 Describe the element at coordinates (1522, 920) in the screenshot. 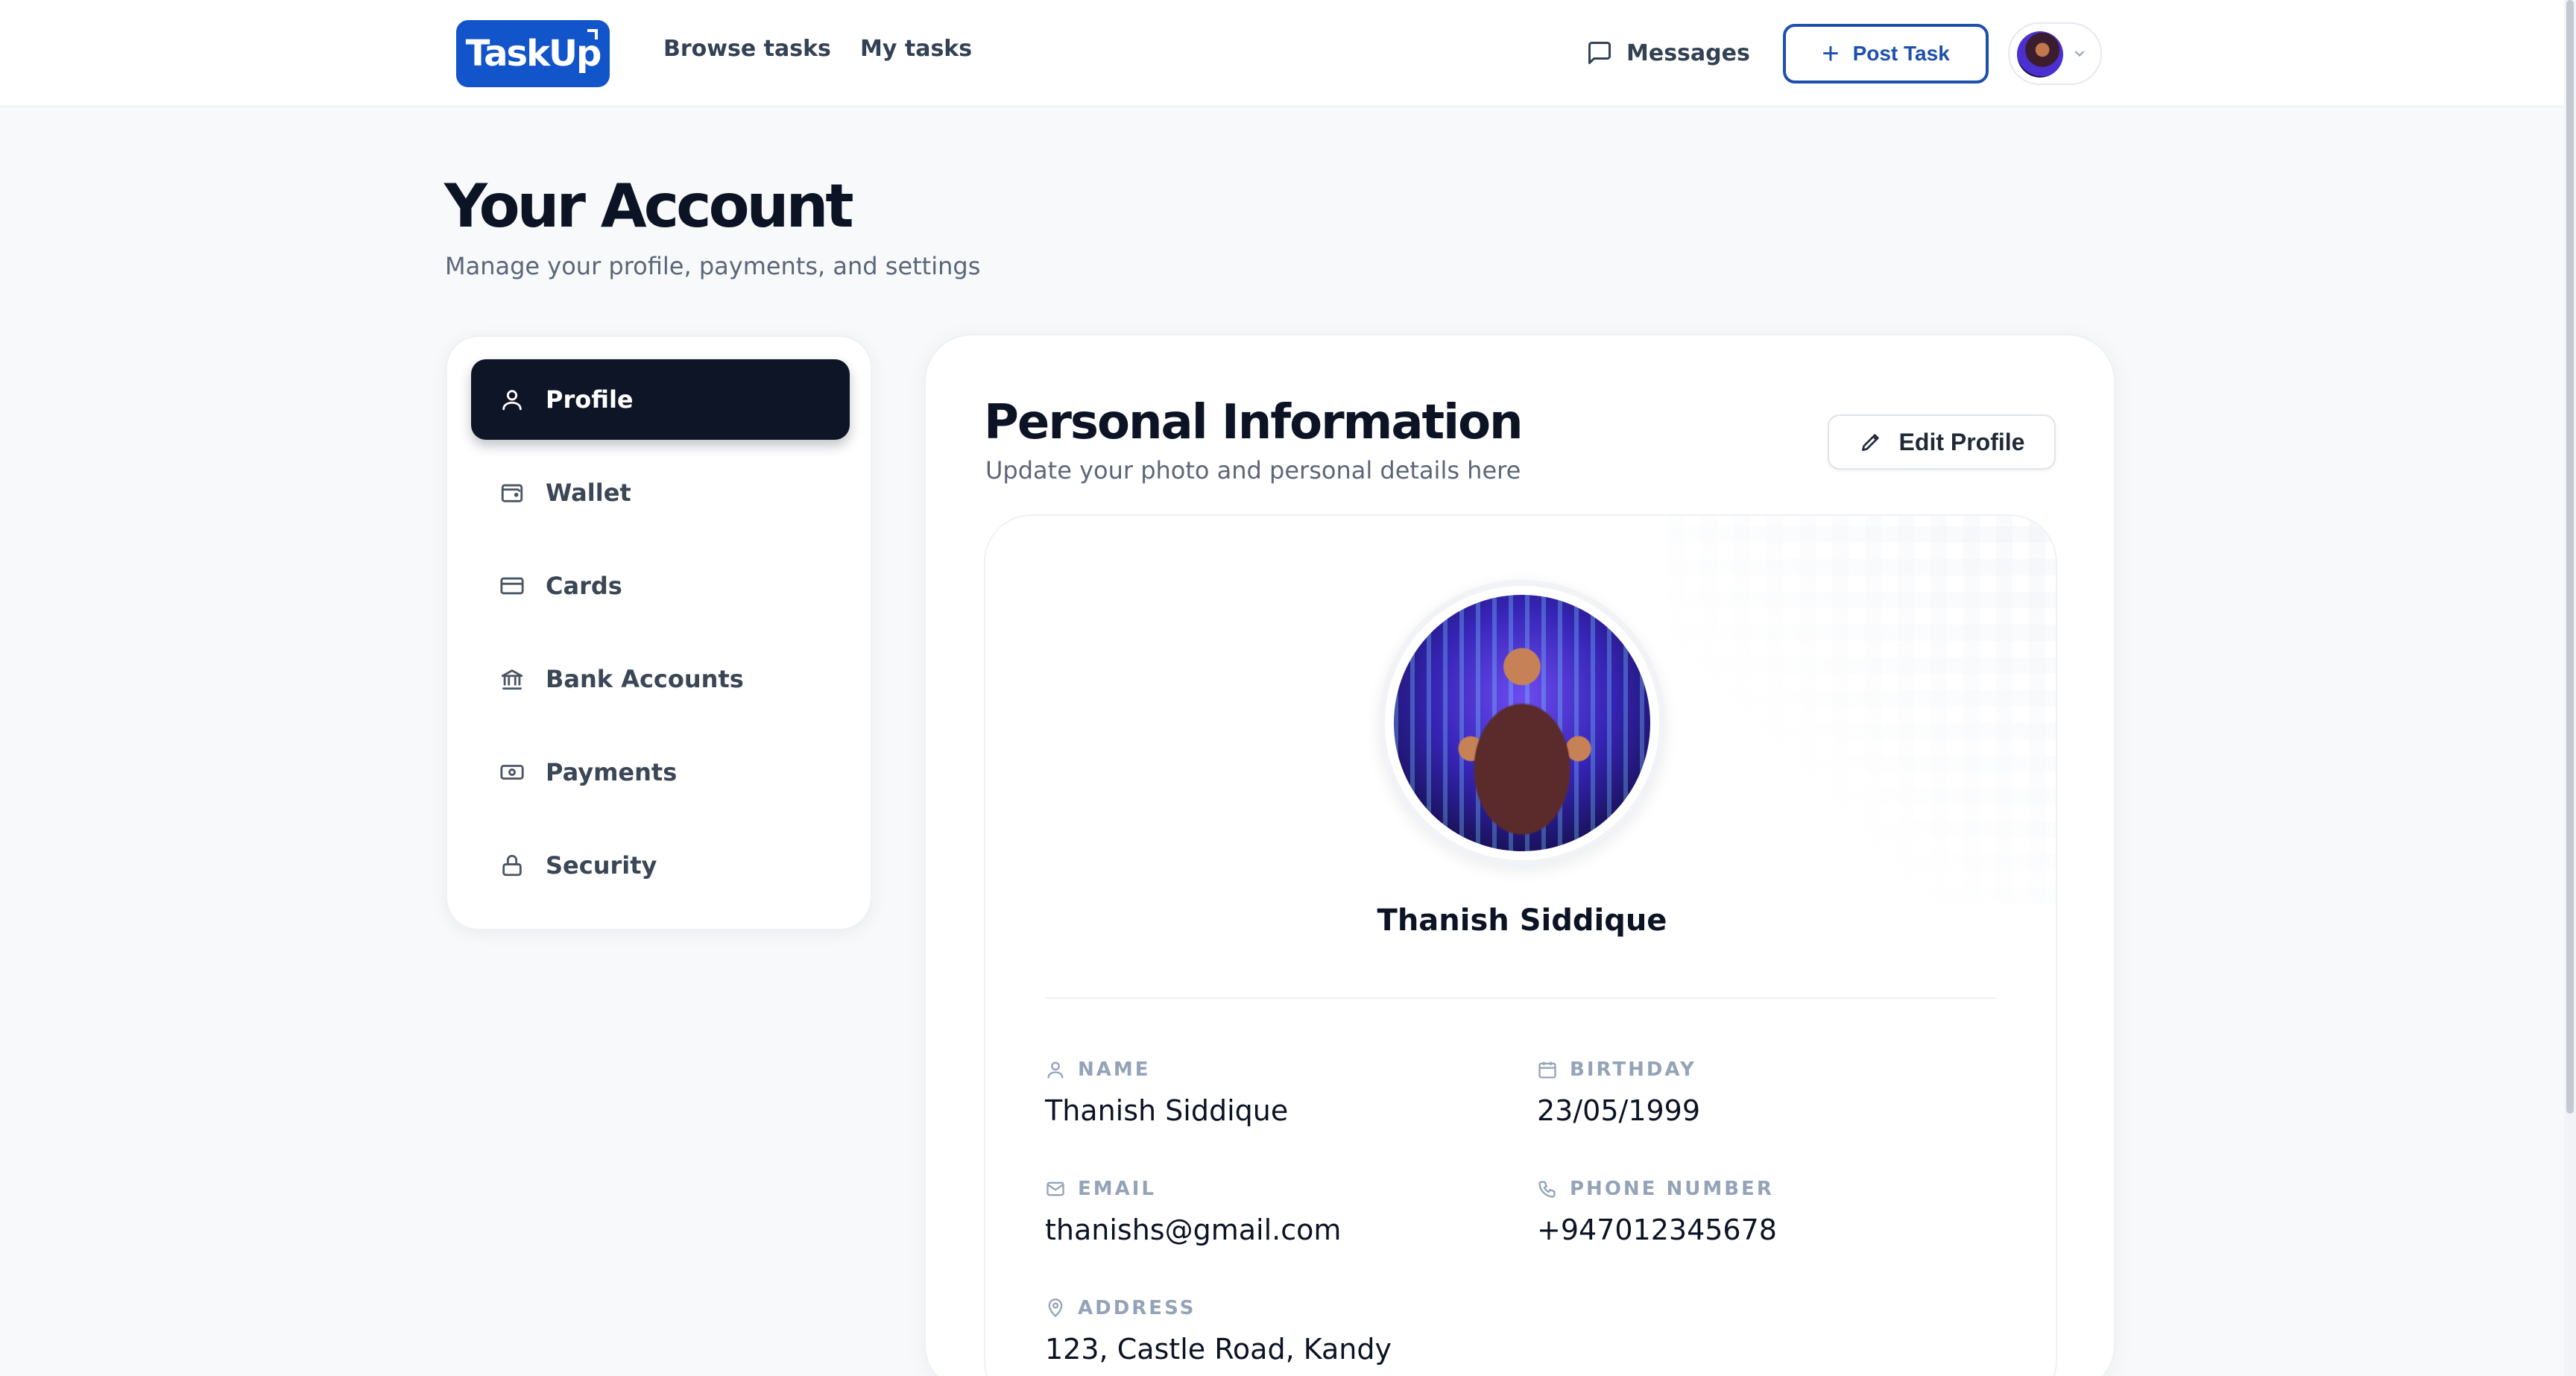

I see `profile-display-name: Thanish Siddique` at that location.